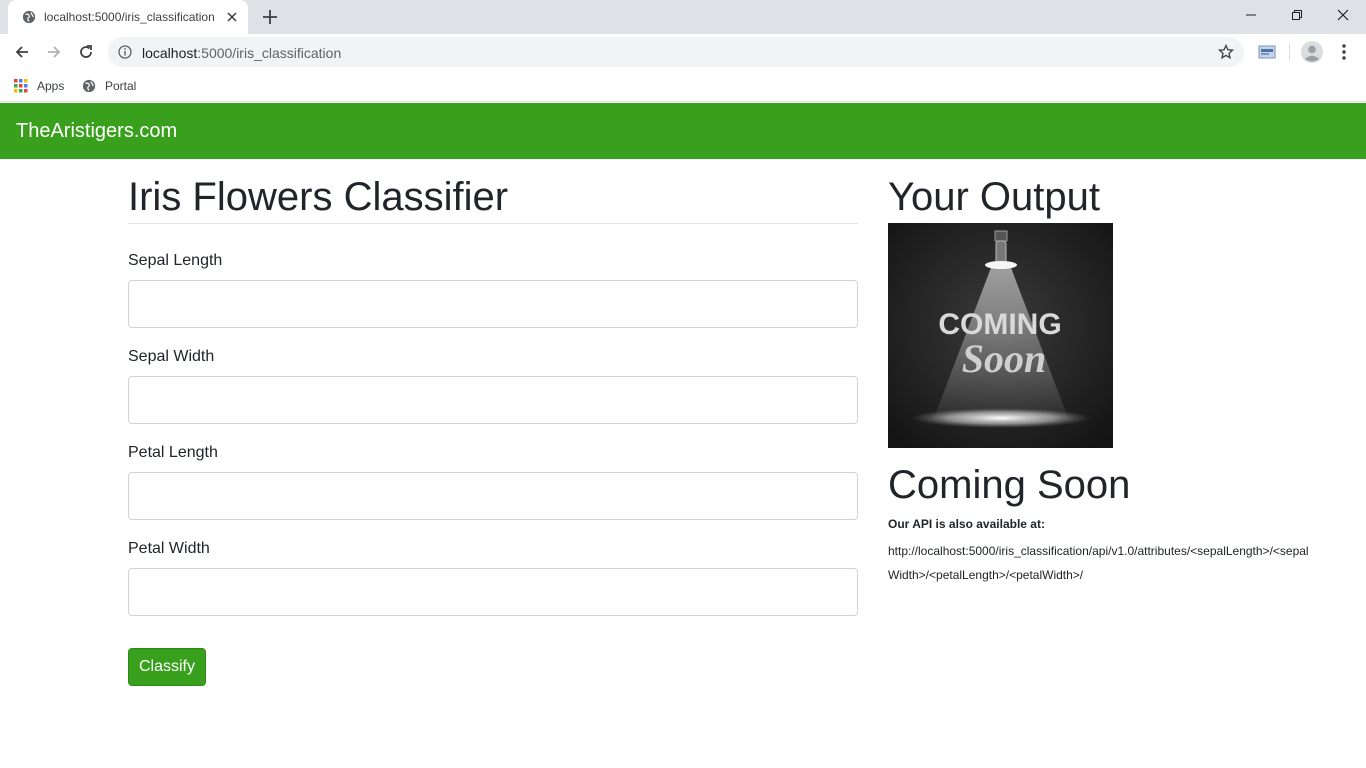 The width and height of the screenshot is (1366, 768). I want to click on reload-button, so click(86, 52).